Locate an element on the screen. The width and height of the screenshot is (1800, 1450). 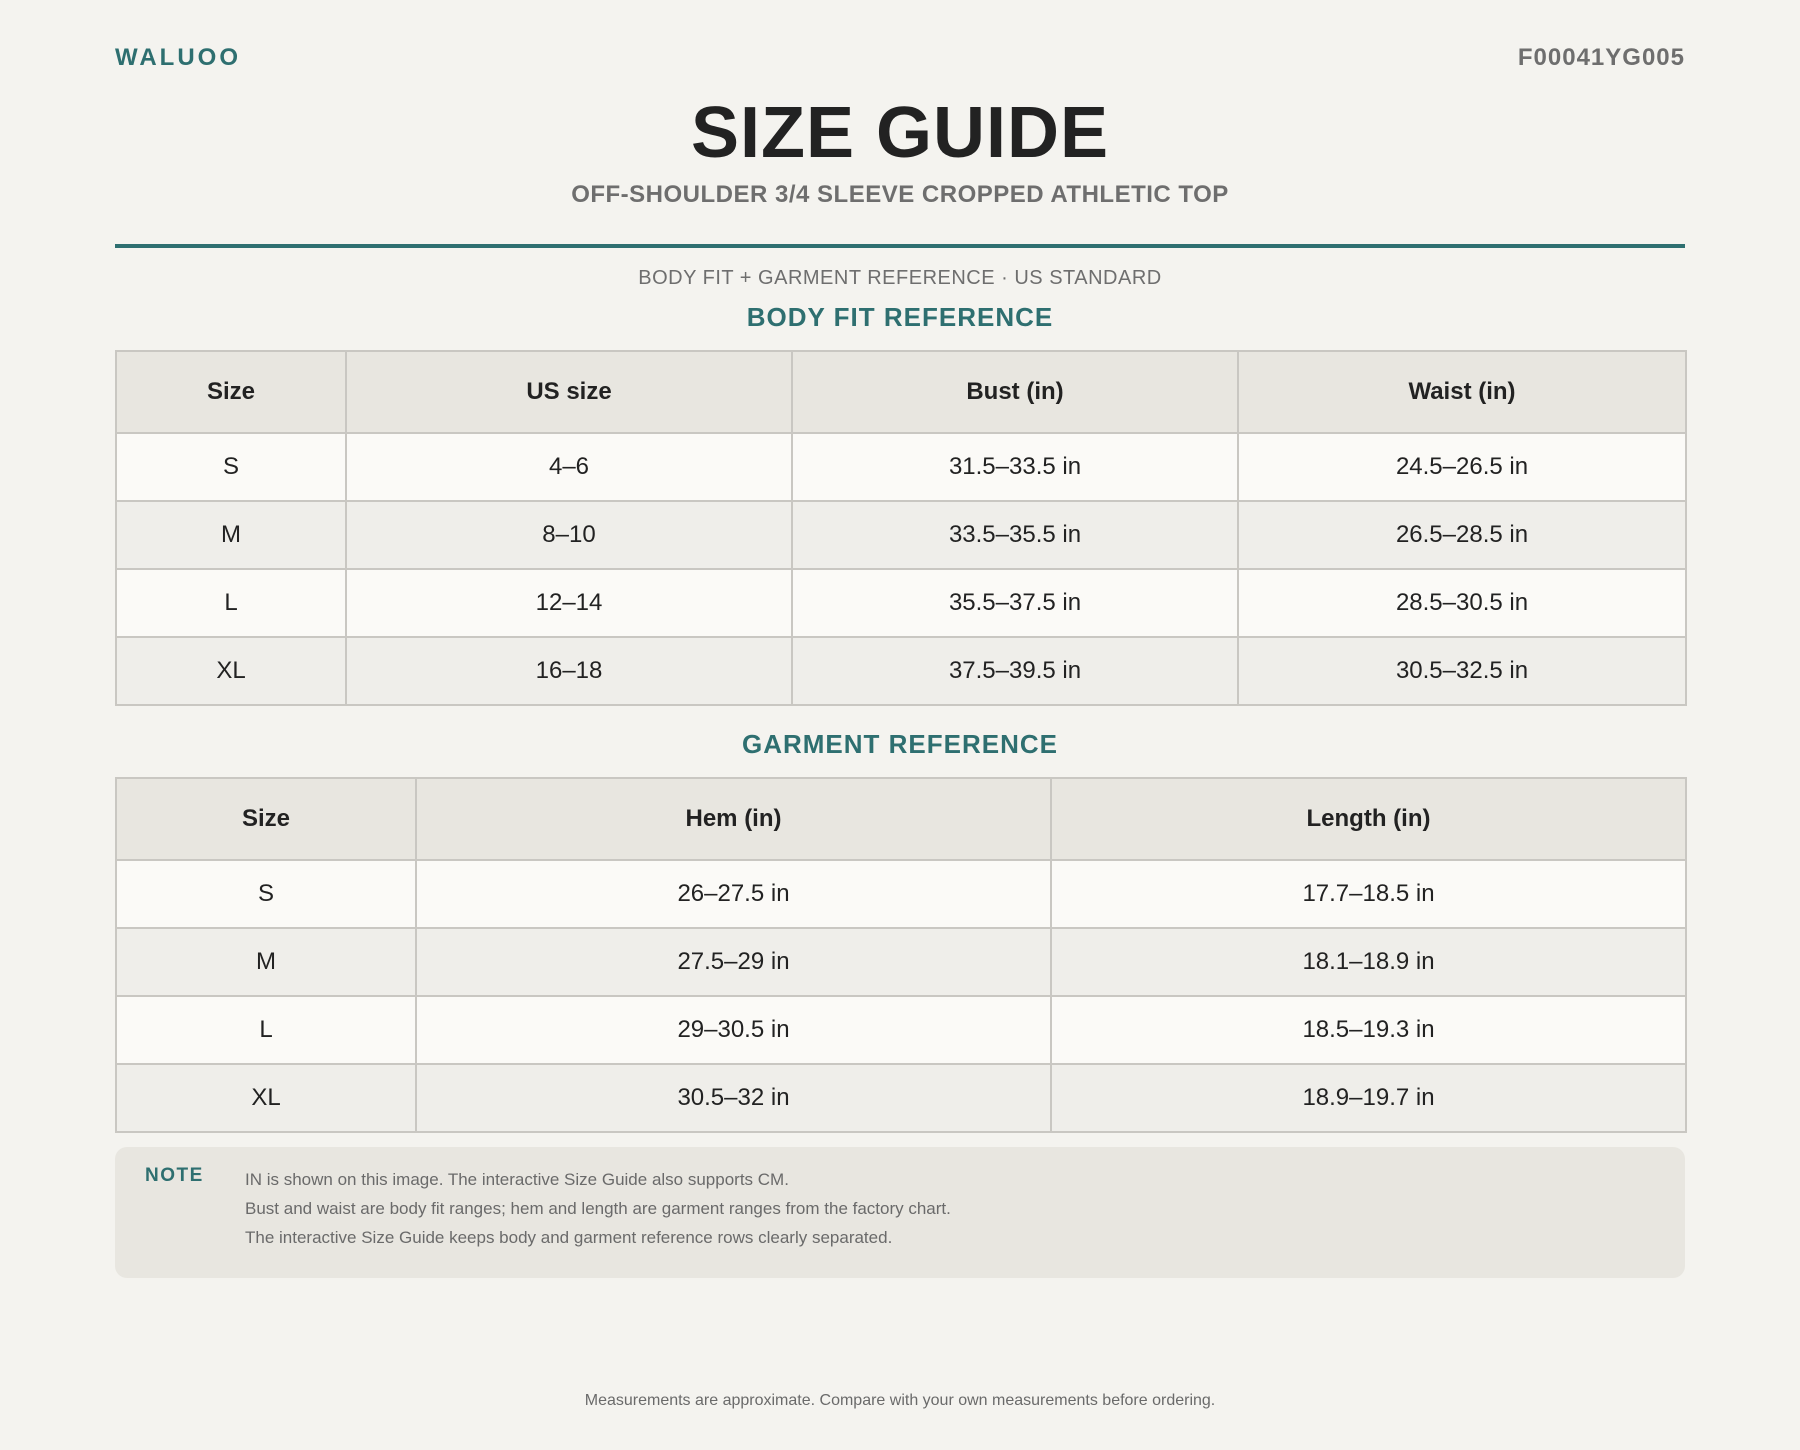
column-header-hem: Hem (in) is located at coordinates (733, 819).